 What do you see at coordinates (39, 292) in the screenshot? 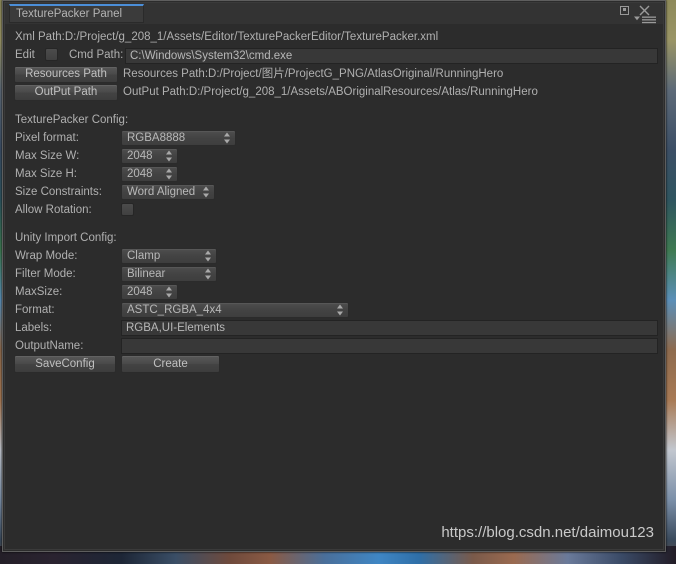
I see `max-size-label: MaxSize:` at bounding box center [39, 292].